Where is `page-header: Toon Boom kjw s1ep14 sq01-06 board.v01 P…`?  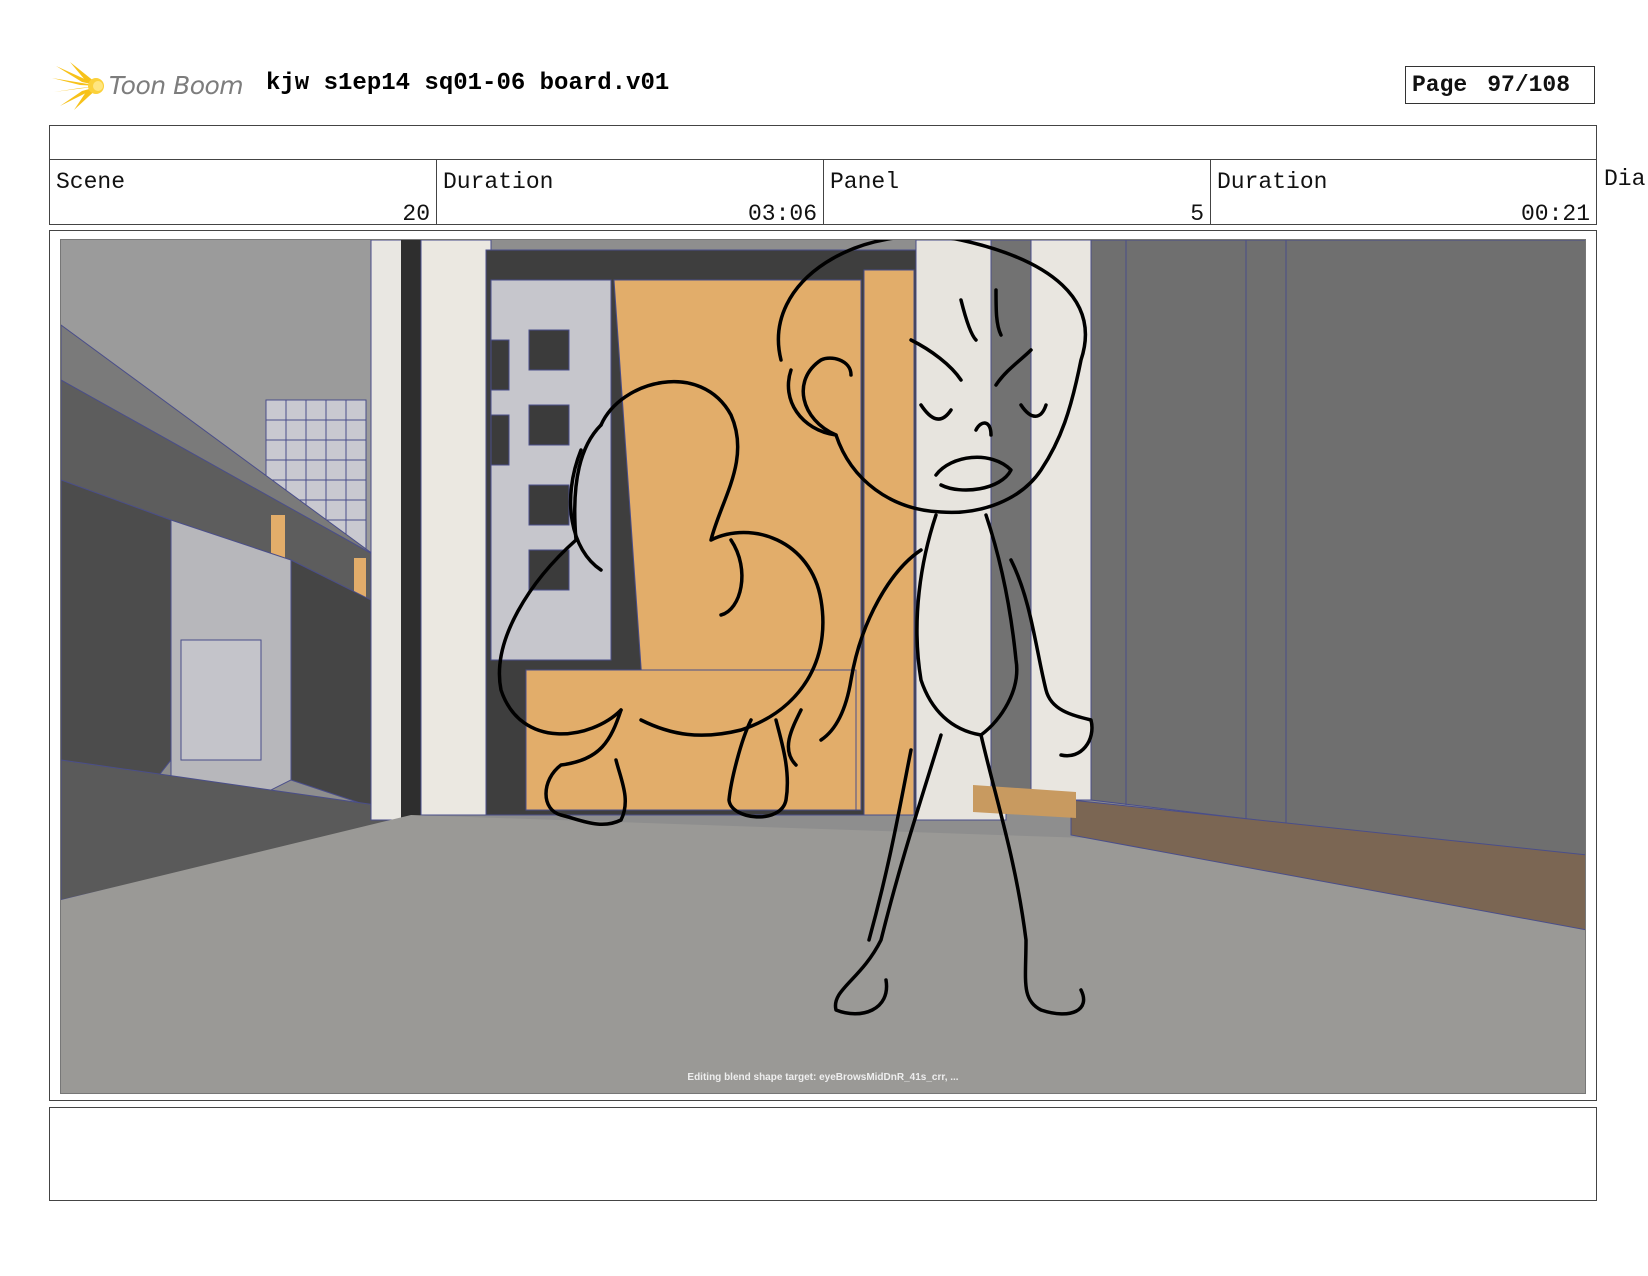 page-header: Toon Boom kjw s1ep14 sq01-06 board.v01 P… is located at coordinates (827, 86).